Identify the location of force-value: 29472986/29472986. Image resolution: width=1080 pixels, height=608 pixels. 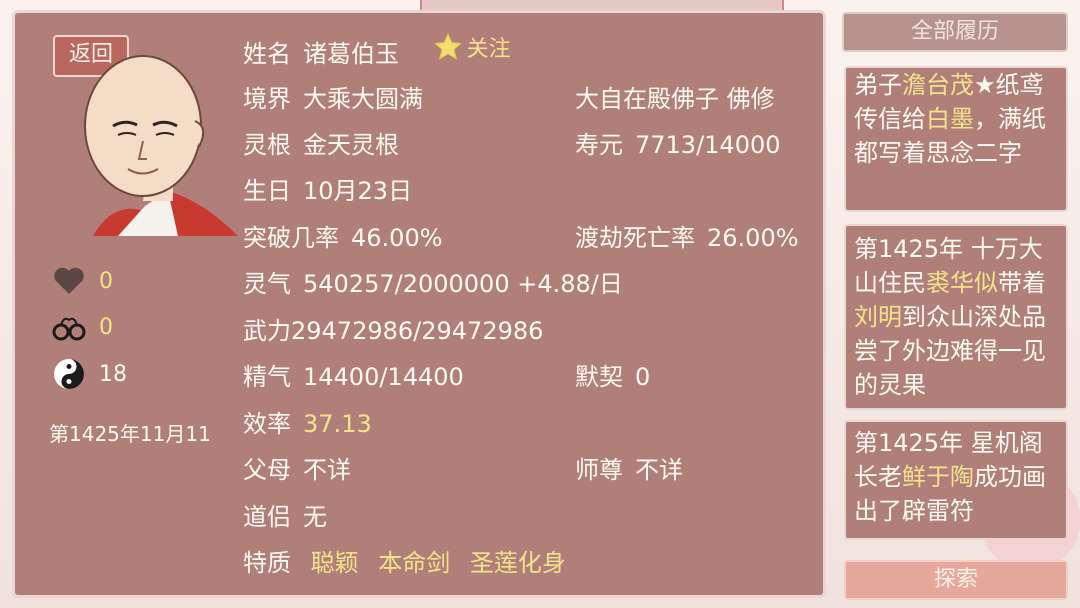
(417, 331).